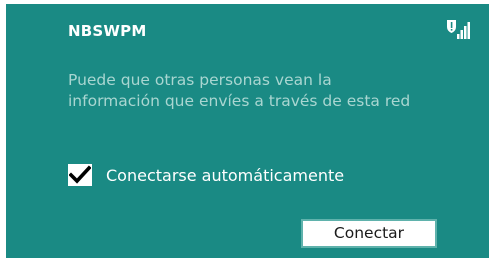 The image size is (495, 264). I want to click on checkmark-icon, so click(80, 174).